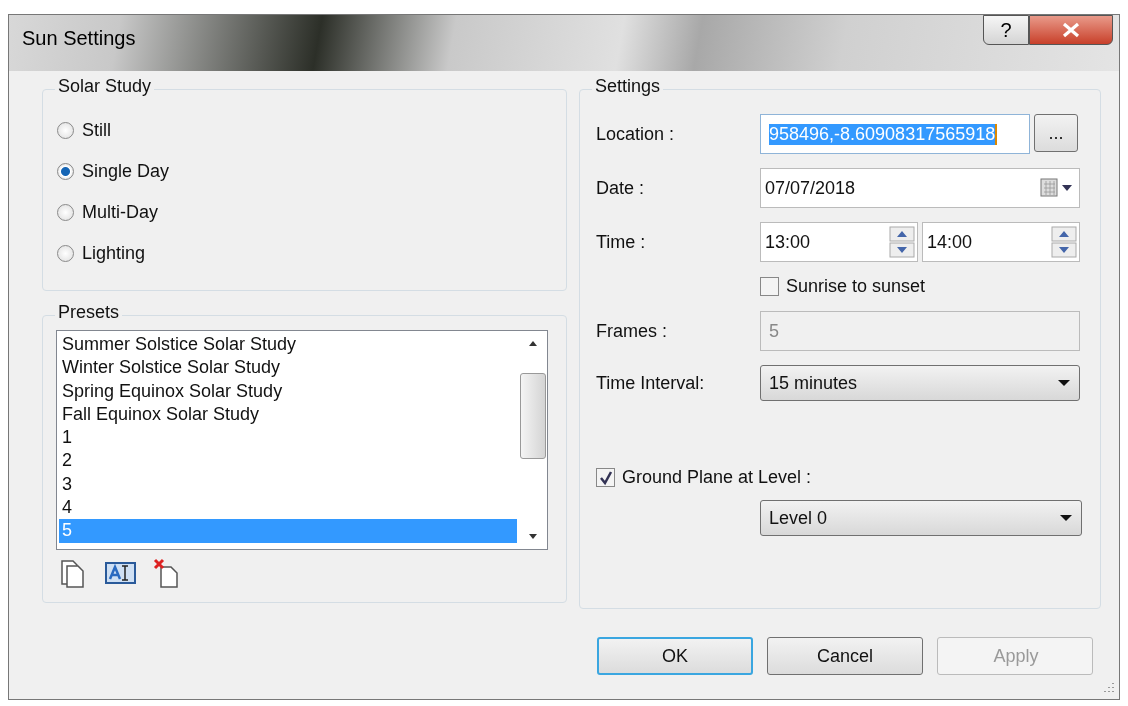 Image resolution: width=1128 pixels, height=706 pixels. What do you see at coordinates (311, 171) in the screenshot?
I see `radio-option: Single Day` at bounding box center [311, 171].